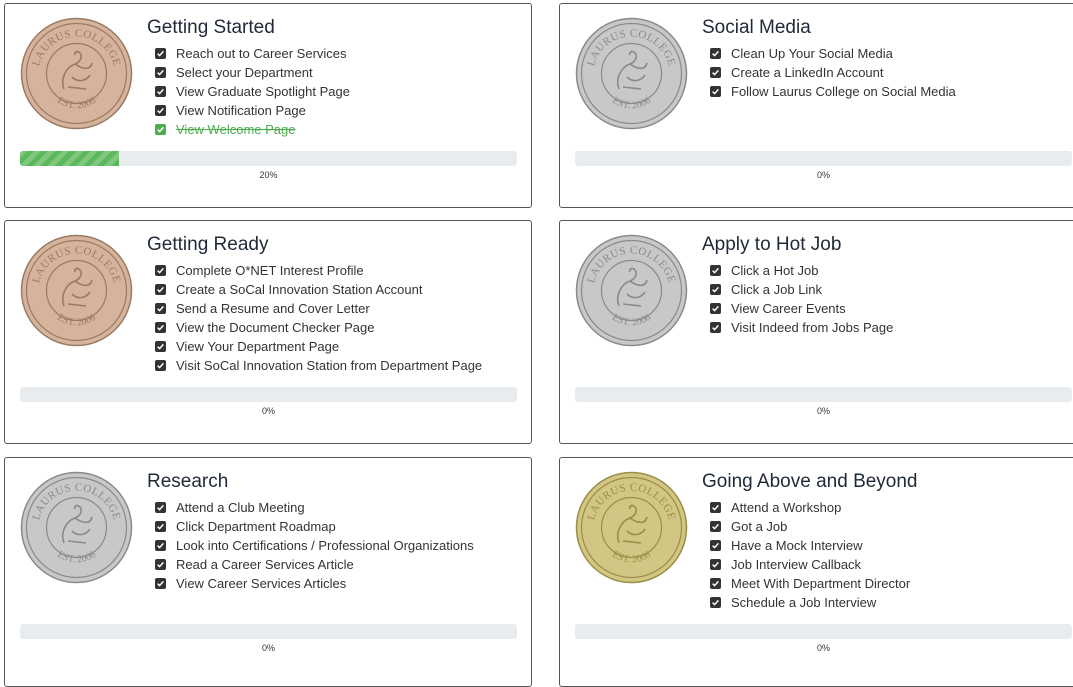 The image size is (1073, 687). Describe the element at coordinates (796, 564) in the screenshot. I see `task-label: Job Interview Callback` at that location.